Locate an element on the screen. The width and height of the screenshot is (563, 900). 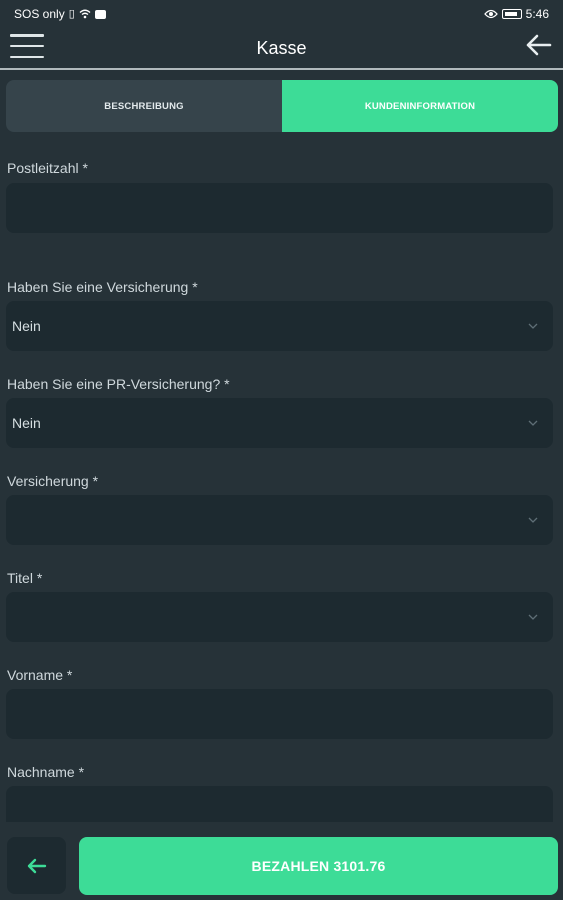
back-button is located at coordinates (36, 865).